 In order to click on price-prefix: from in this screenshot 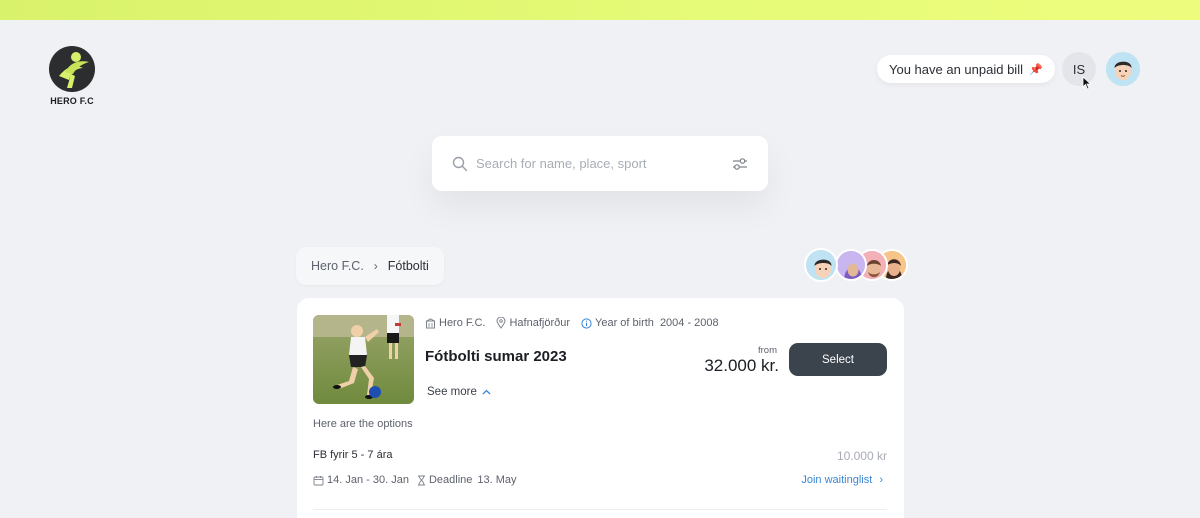, I will do `click(767, 350)`.